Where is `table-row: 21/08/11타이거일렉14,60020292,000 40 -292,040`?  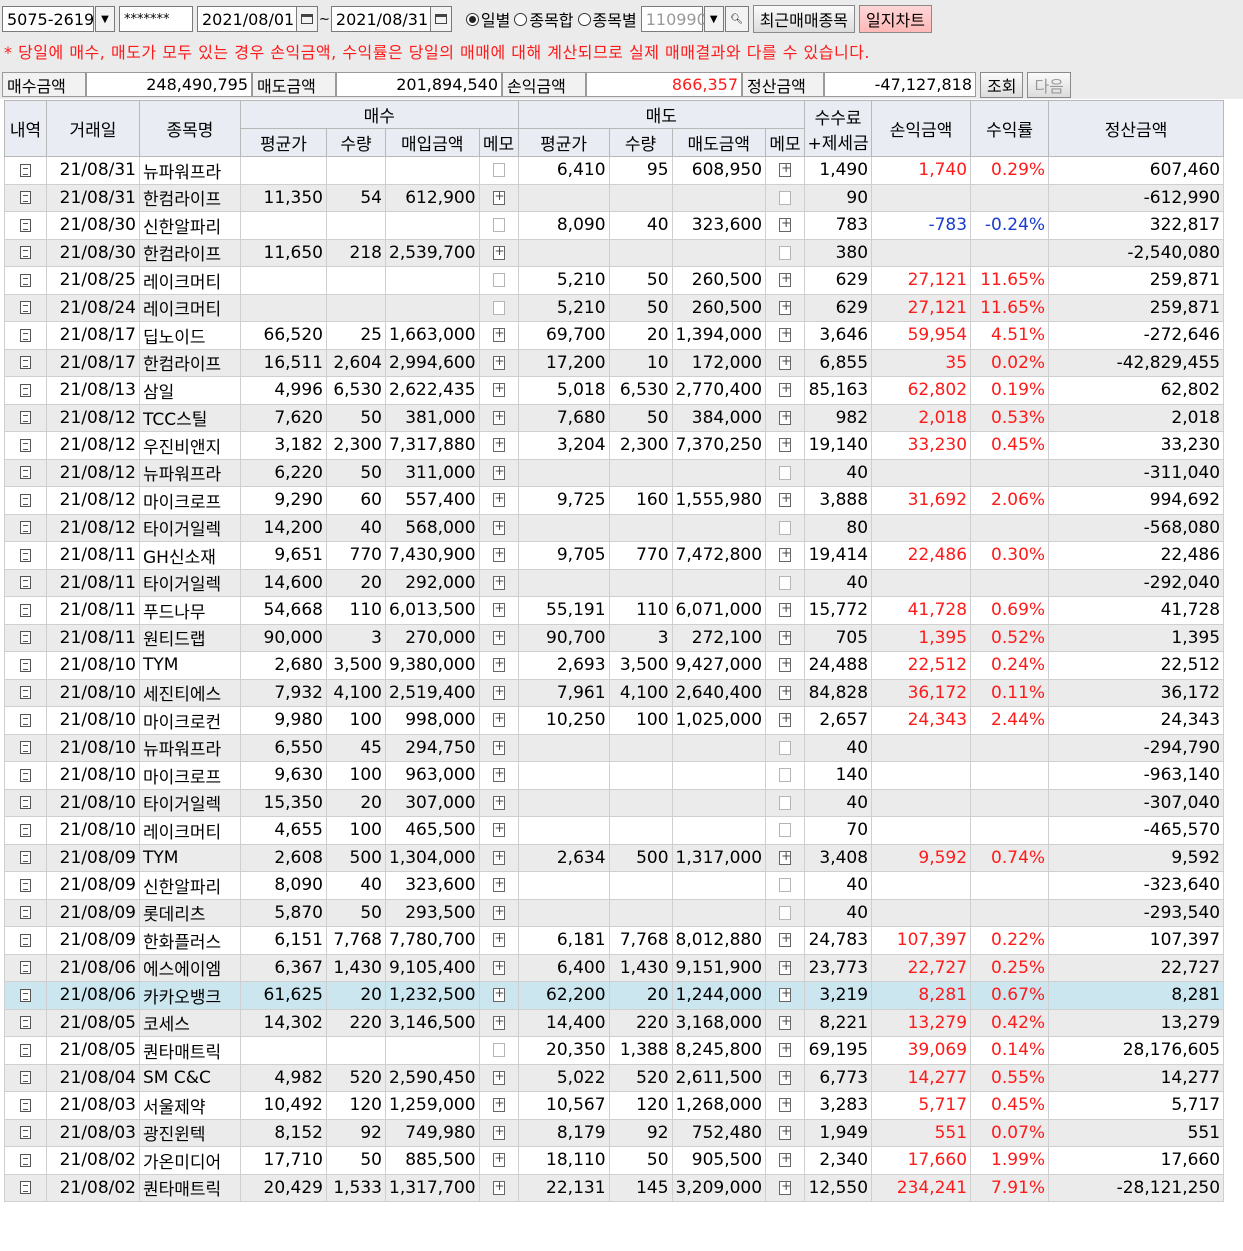
table-row: 21/08/11타이거일렉14,60020292,000 40 -292,040 is located at coordinates (614, 582).